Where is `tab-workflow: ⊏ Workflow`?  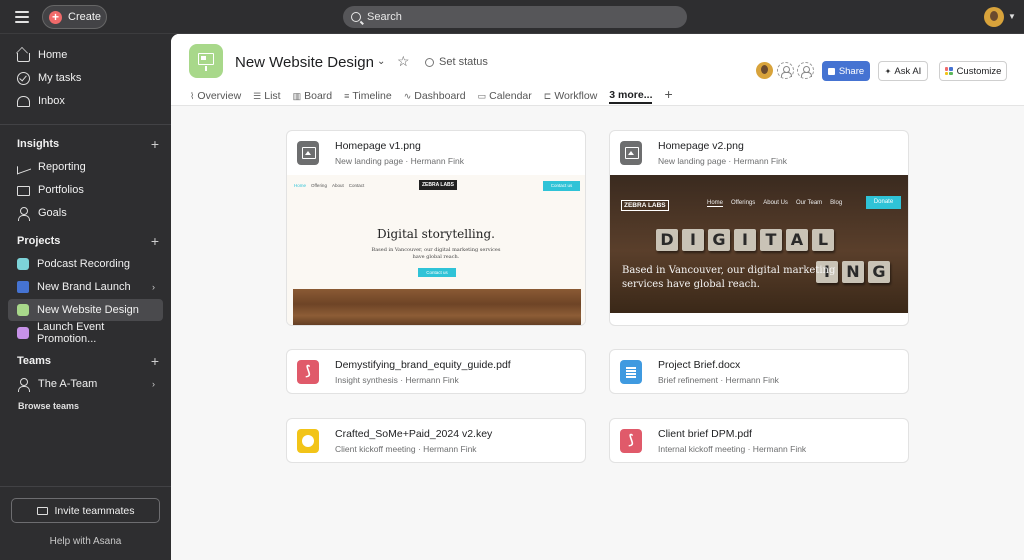
tab-workflow: ⊏ Workflow is located at coordinates (571, 96).